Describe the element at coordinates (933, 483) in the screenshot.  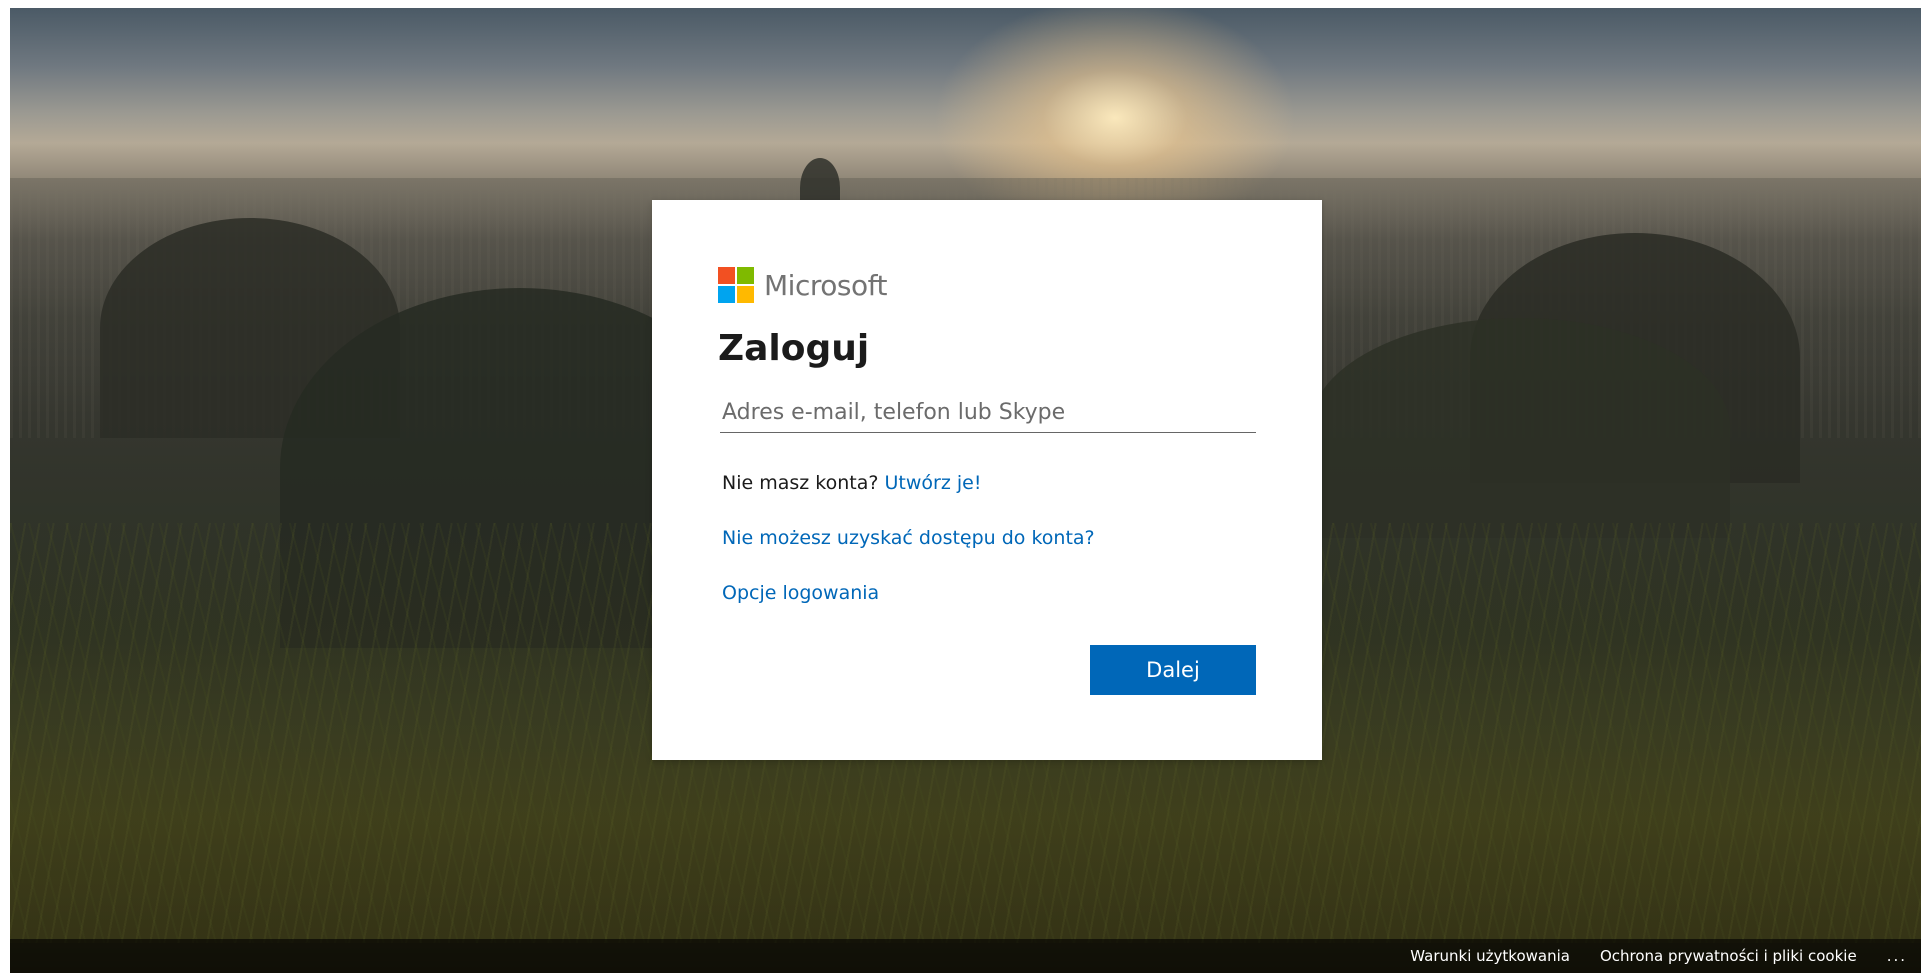
I see `create-account-link: Utwórz je!` at that location.